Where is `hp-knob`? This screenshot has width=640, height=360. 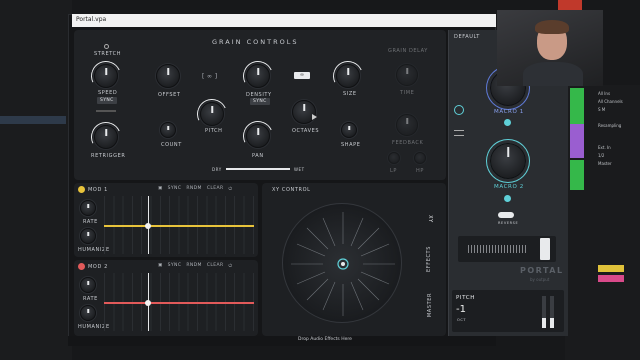 hp-knob is located at coordinates (420, 158).